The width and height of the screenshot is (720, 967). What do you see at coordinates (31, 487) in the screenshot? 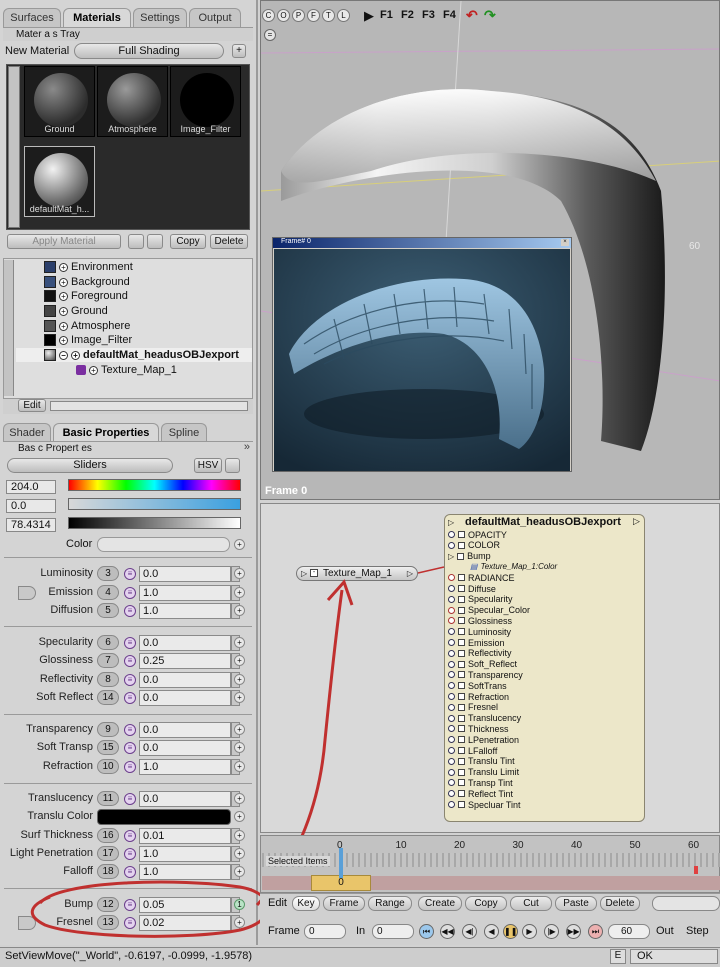
I see `hue-field: 204.0` at bounding box center [31, 487].